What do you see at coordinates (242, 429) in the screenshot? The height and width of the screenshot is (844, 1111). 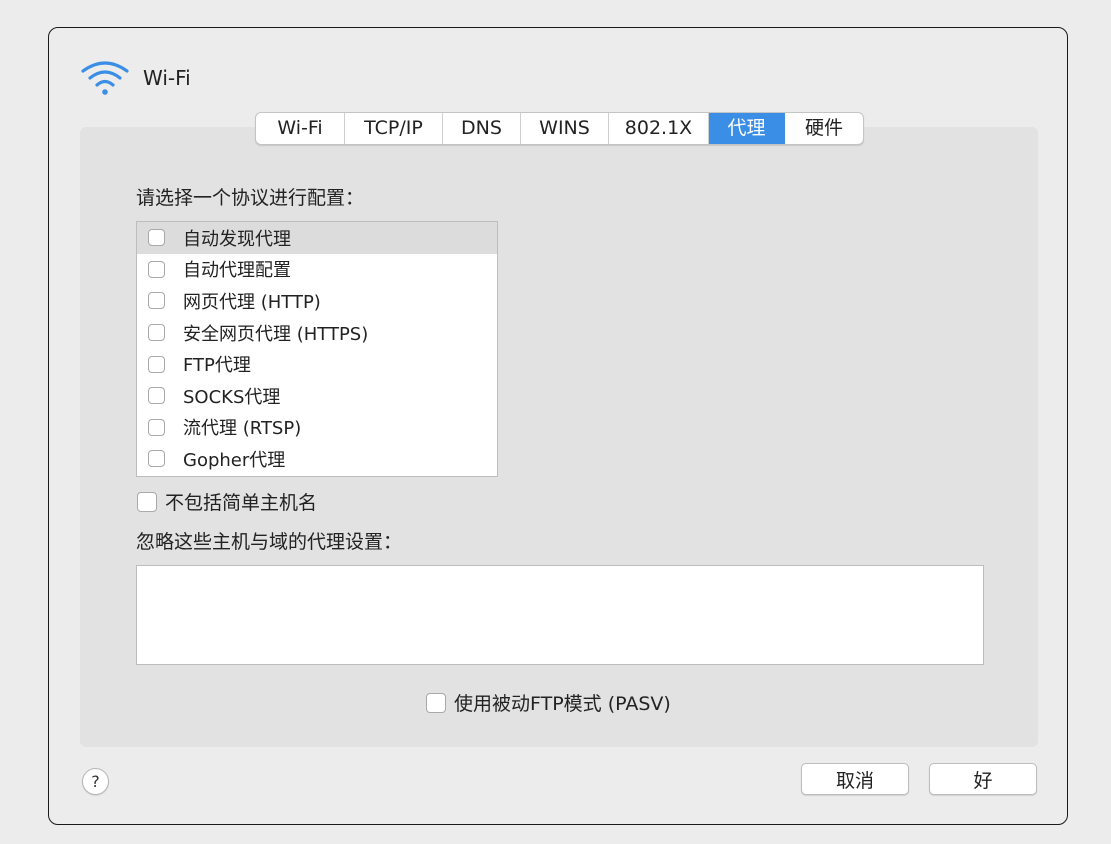 I see `protocol-label: 流代理 (RTSP)` at bounding box center [242, 429].